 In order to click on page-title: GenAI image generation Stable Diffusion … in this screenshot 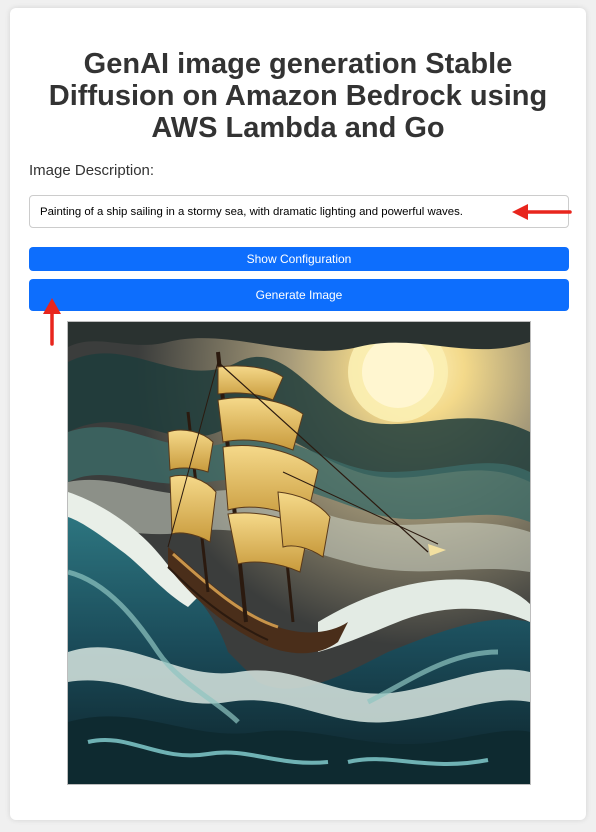, I will do `click(298, 96)`.